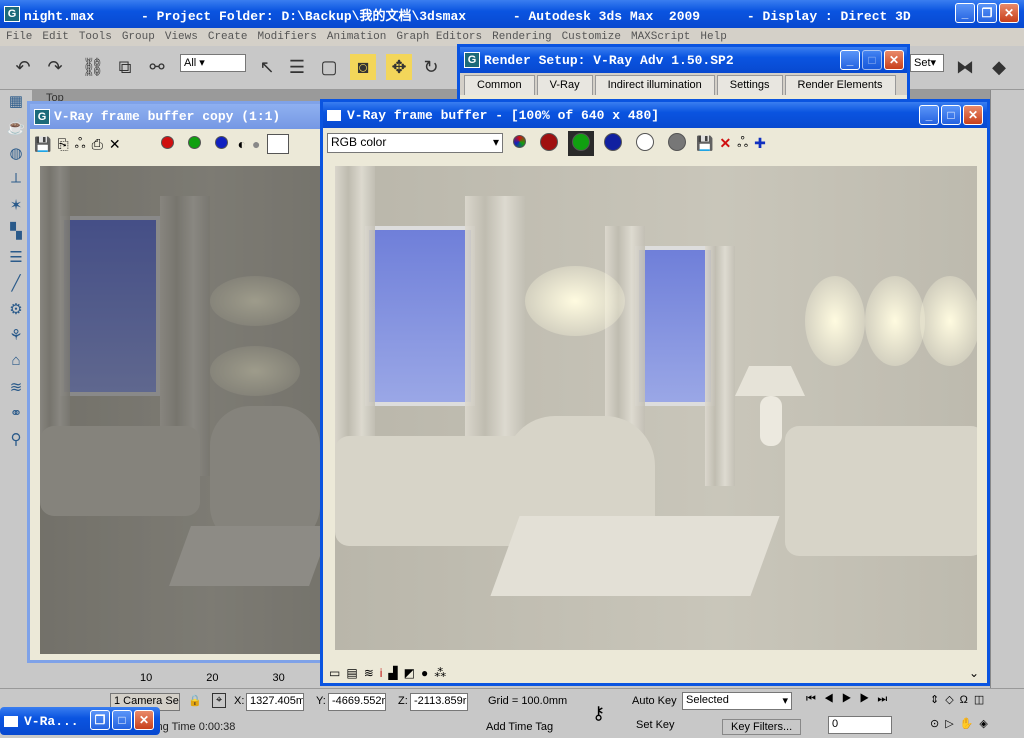 The height and width of the screenshot is (738, 1024). I want to click on rgb-channels-button, so click(519, 143).